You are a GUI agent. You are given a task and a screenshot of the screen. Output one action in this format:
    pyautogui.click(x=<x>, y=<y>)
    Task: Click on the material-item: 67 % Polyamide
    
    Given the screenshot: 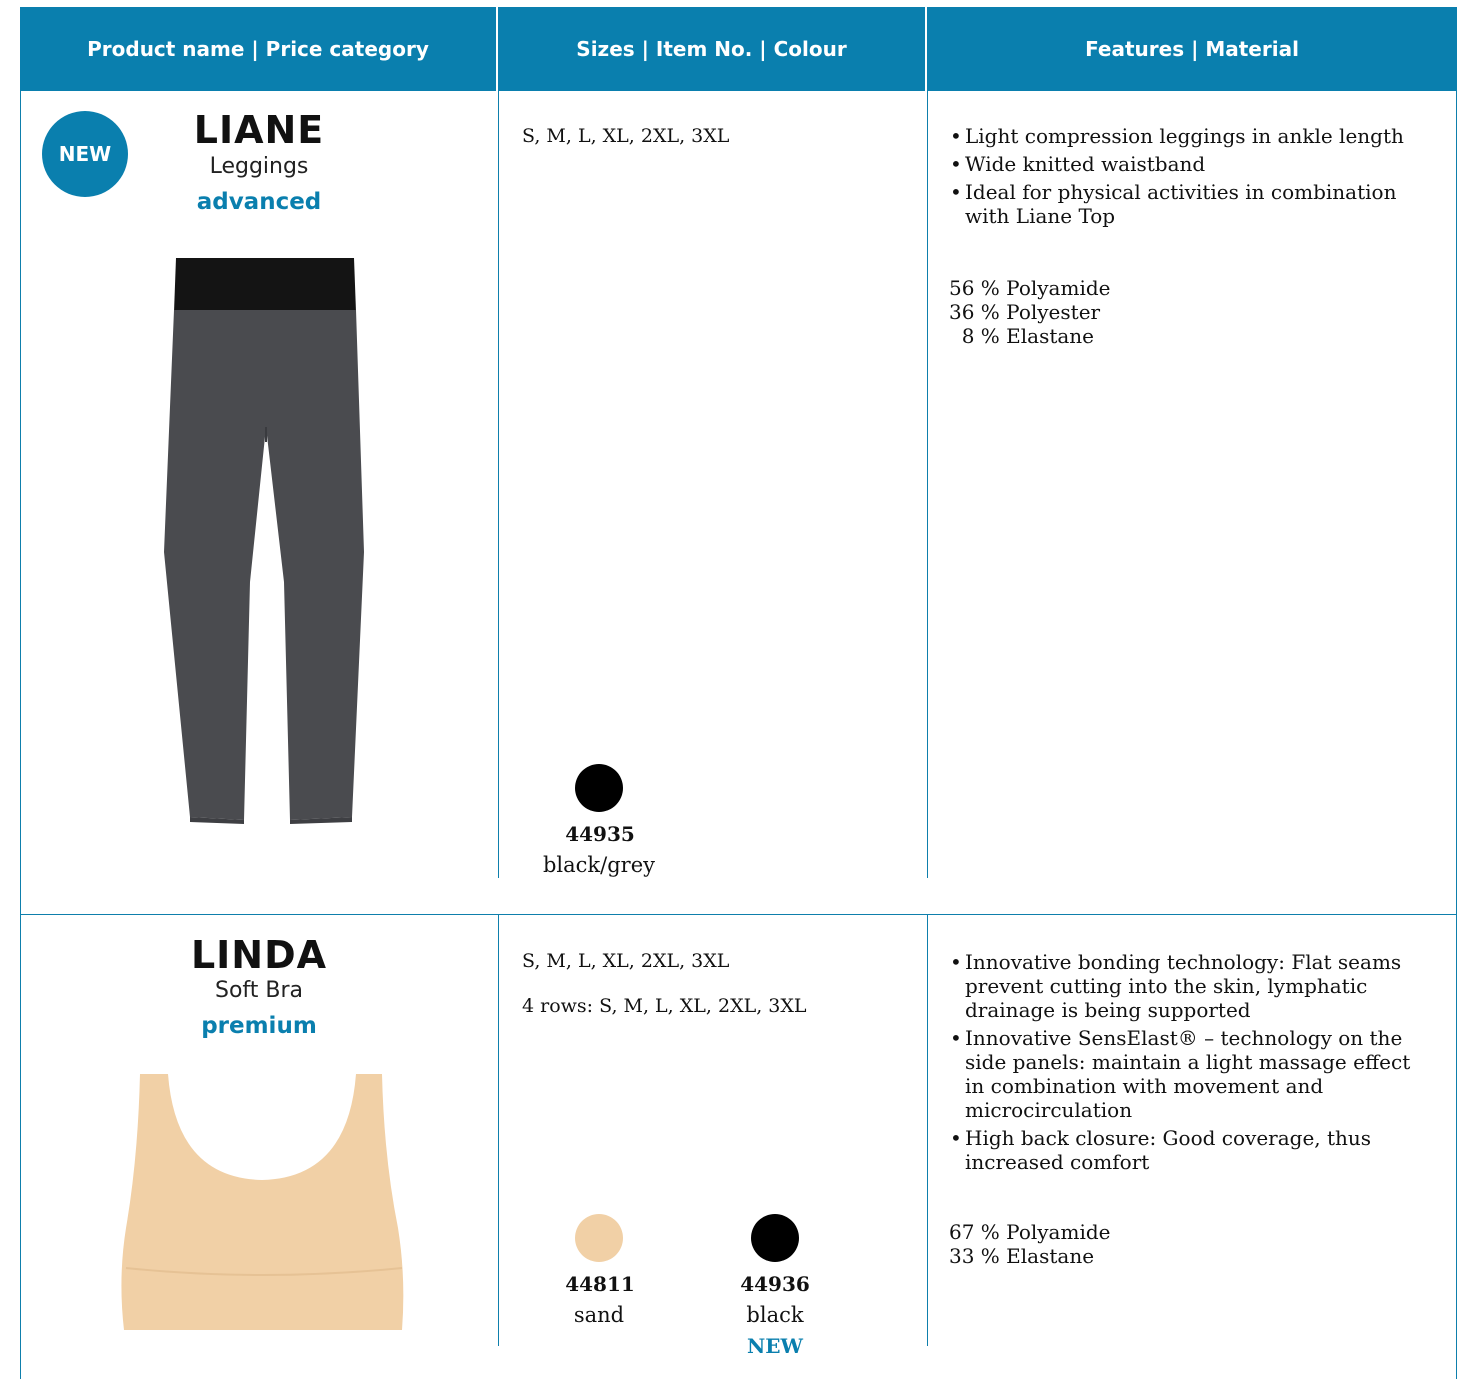 What is the action you would take?
    pyautogui.click(x=1030, y=1232)
    